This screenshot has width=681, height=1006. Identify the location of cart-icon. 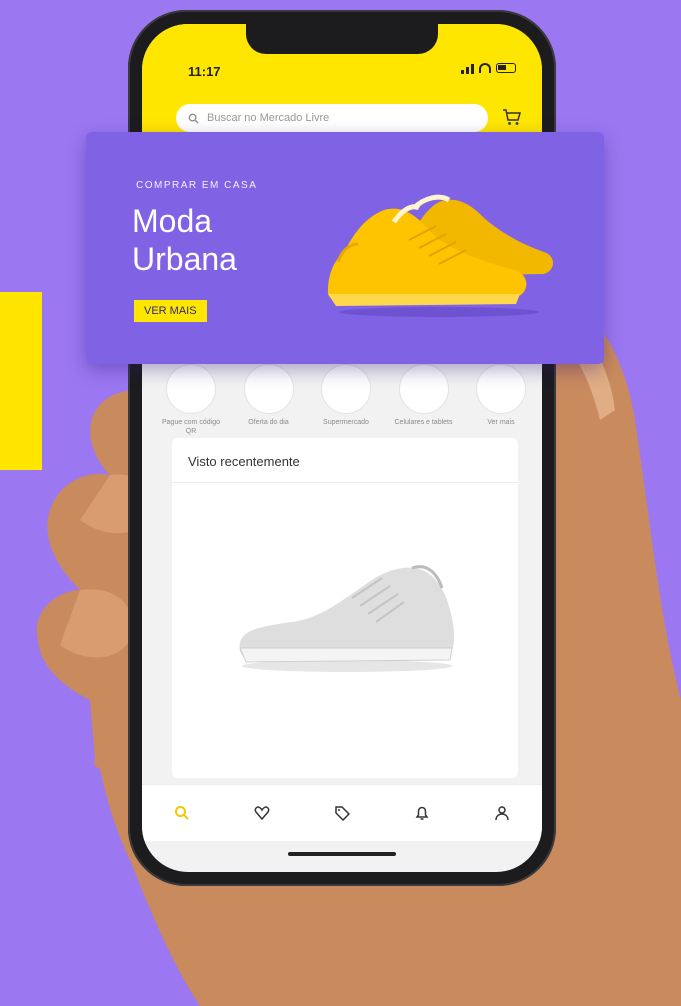
(512, 117).